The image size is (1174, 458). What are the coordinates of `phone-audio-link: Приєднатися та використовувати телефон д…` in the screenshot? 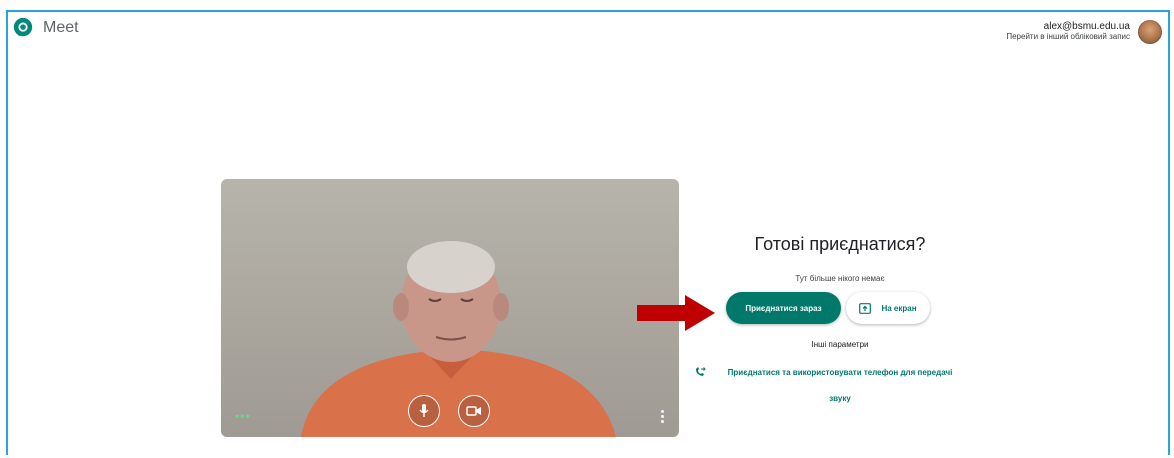 It's located at (840, 386).